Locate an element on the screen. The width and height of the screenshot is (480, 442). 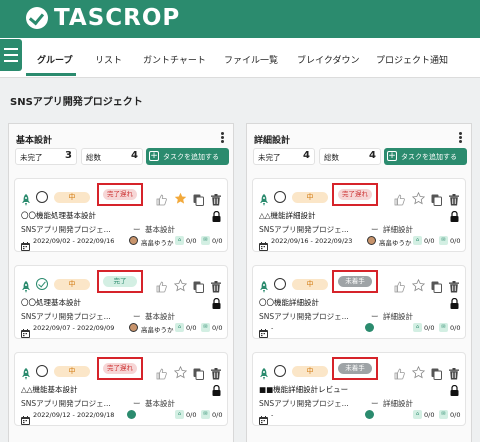
star-filled-icon is located at coordinates (180, 197).